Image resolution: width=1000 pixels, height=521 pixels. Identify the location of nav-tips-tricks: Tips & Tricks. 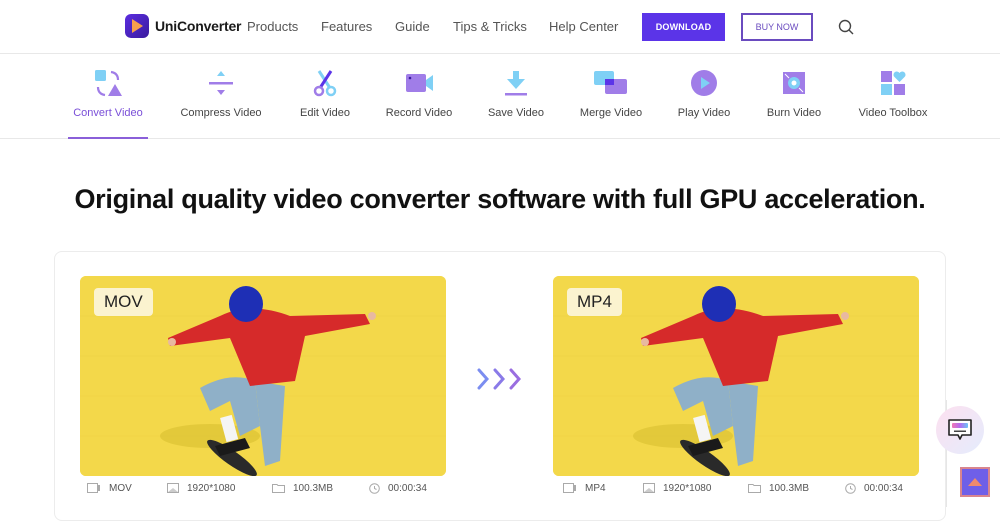
(490, 26).